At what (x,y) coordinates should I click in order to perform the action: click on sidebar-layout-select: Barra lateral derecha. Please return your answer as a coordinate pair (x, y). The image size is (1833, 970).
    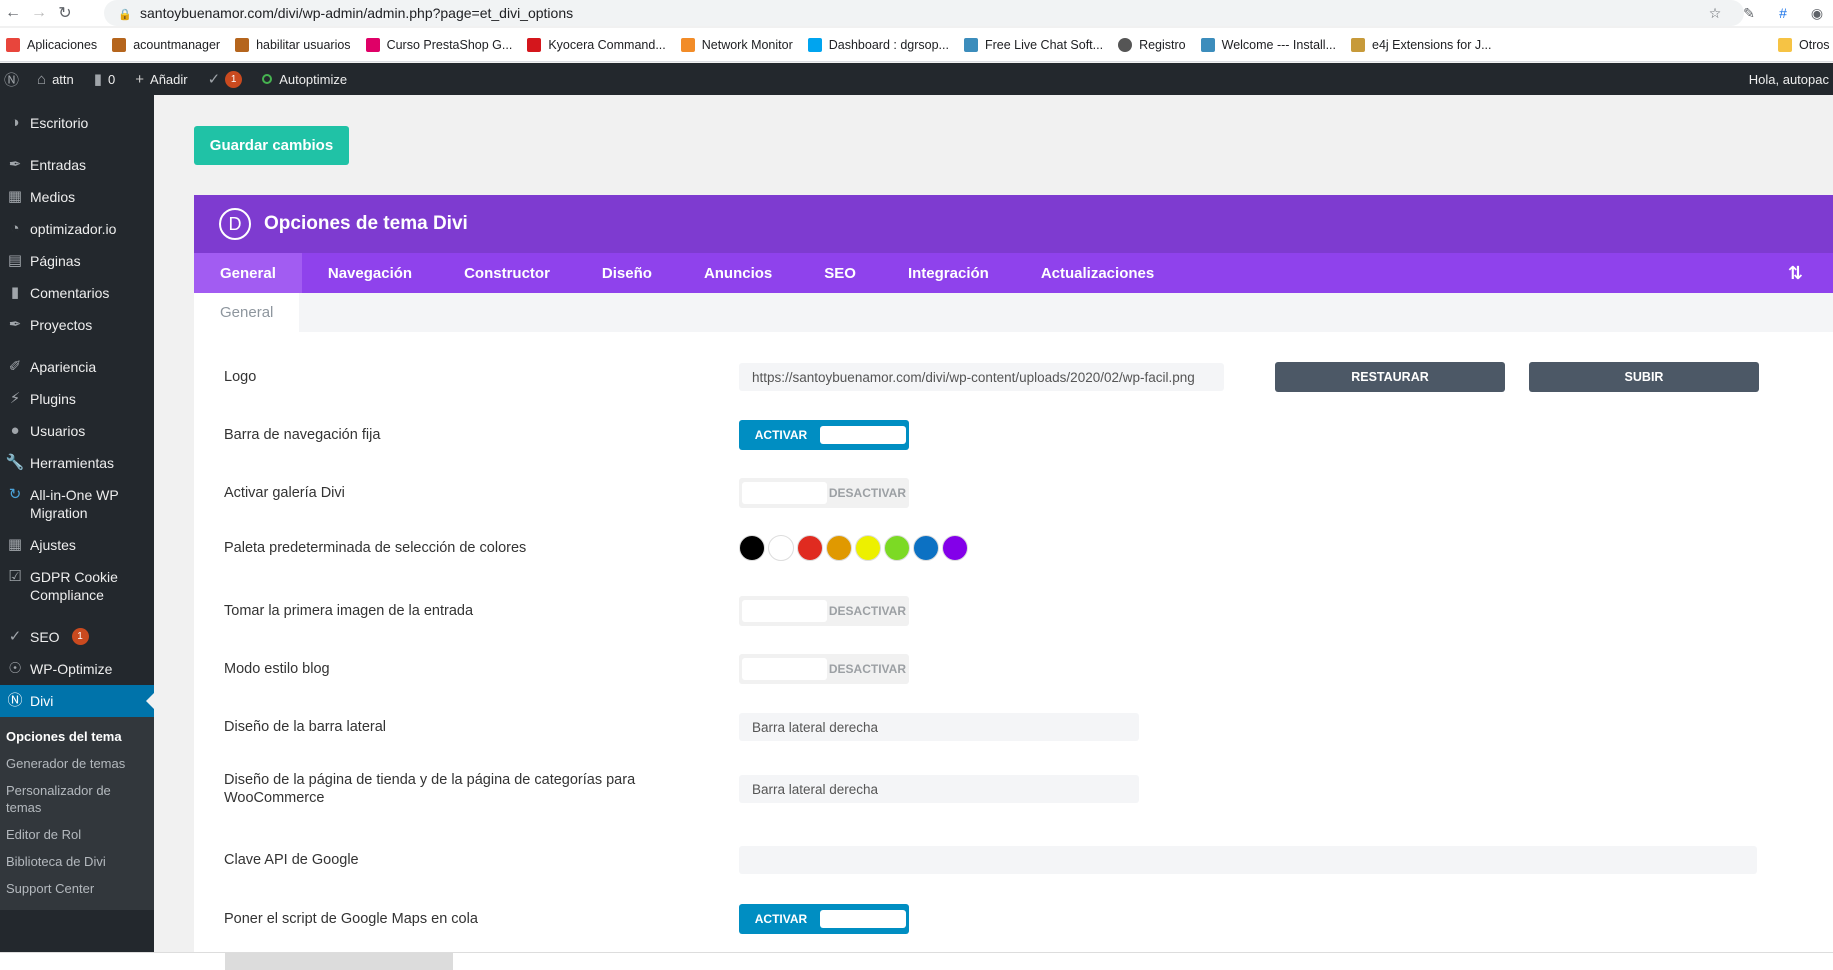
    Looking at the image, I should click on (939, 727).